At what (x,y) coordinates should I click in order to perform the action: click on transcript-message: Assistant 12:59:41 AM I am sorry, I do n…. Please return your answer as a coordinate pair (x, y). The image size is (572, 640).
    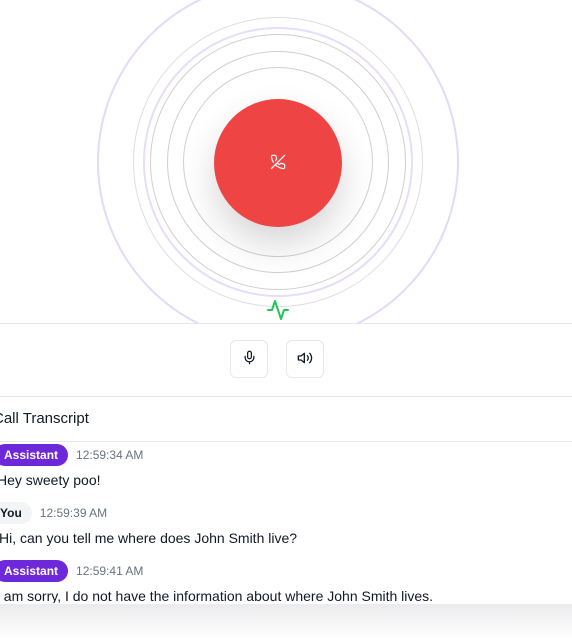
    Looking at the image, I should click on (286, 580).